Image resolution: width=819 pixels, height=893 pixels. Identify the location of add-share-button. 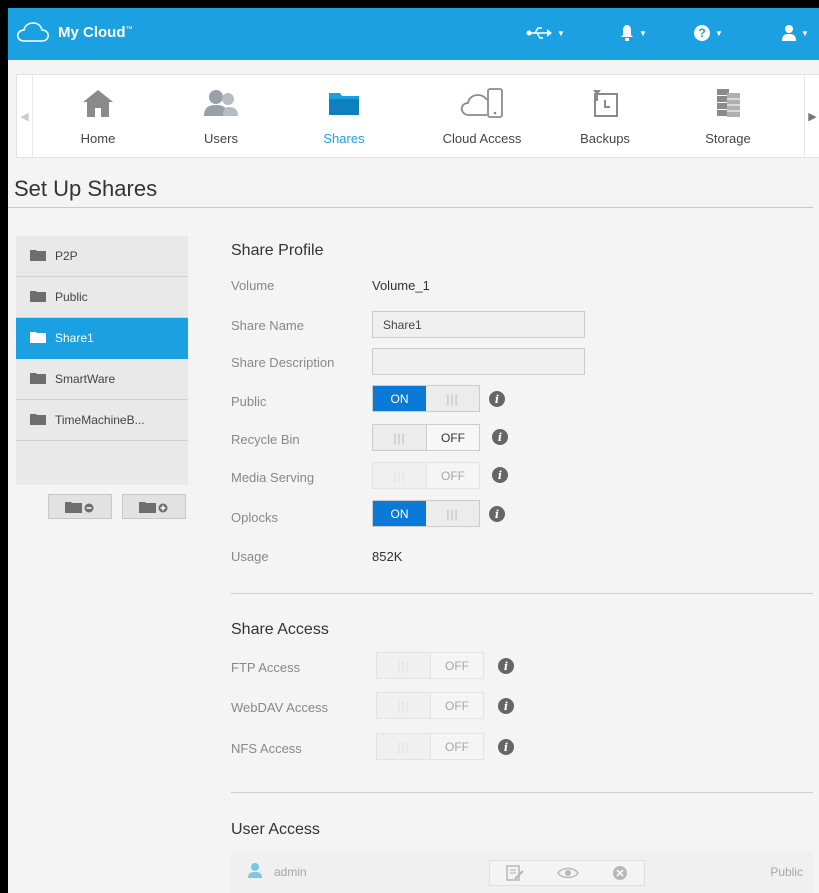
(154, 506).